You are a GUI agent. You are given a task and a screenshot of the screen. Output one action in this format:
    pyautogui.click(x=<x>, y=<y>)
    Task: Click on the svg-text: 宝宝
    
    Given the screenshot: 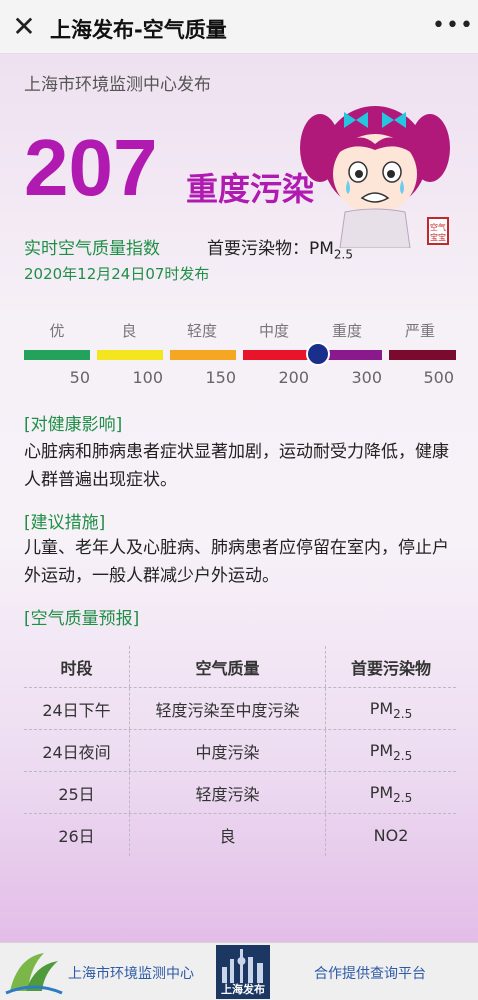 What is the action you would take?
    pyautogui.click(x=438, y=237)
    